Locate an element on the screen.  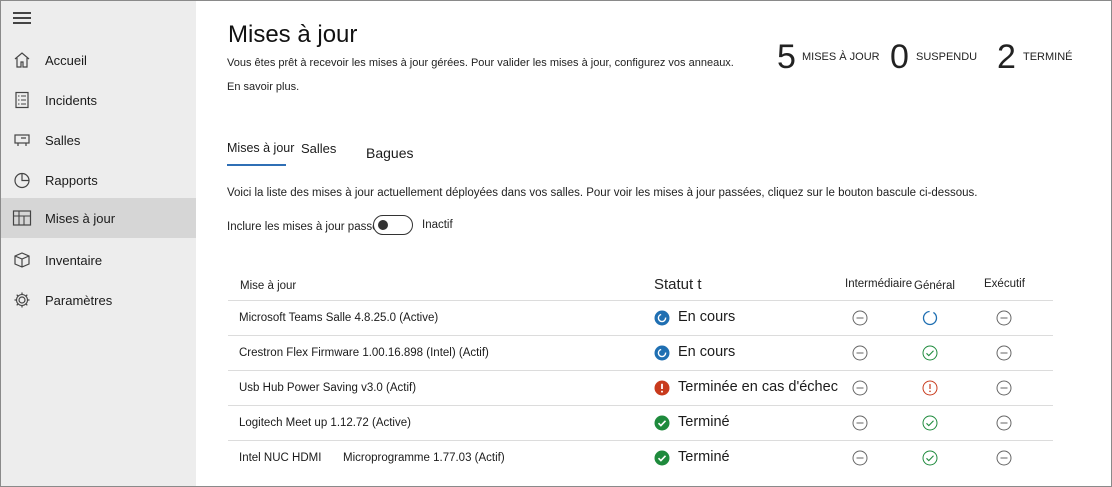
update-name-extra: Microprogramme 1.77.03 (Actif) is located at coordinates (424, 458).